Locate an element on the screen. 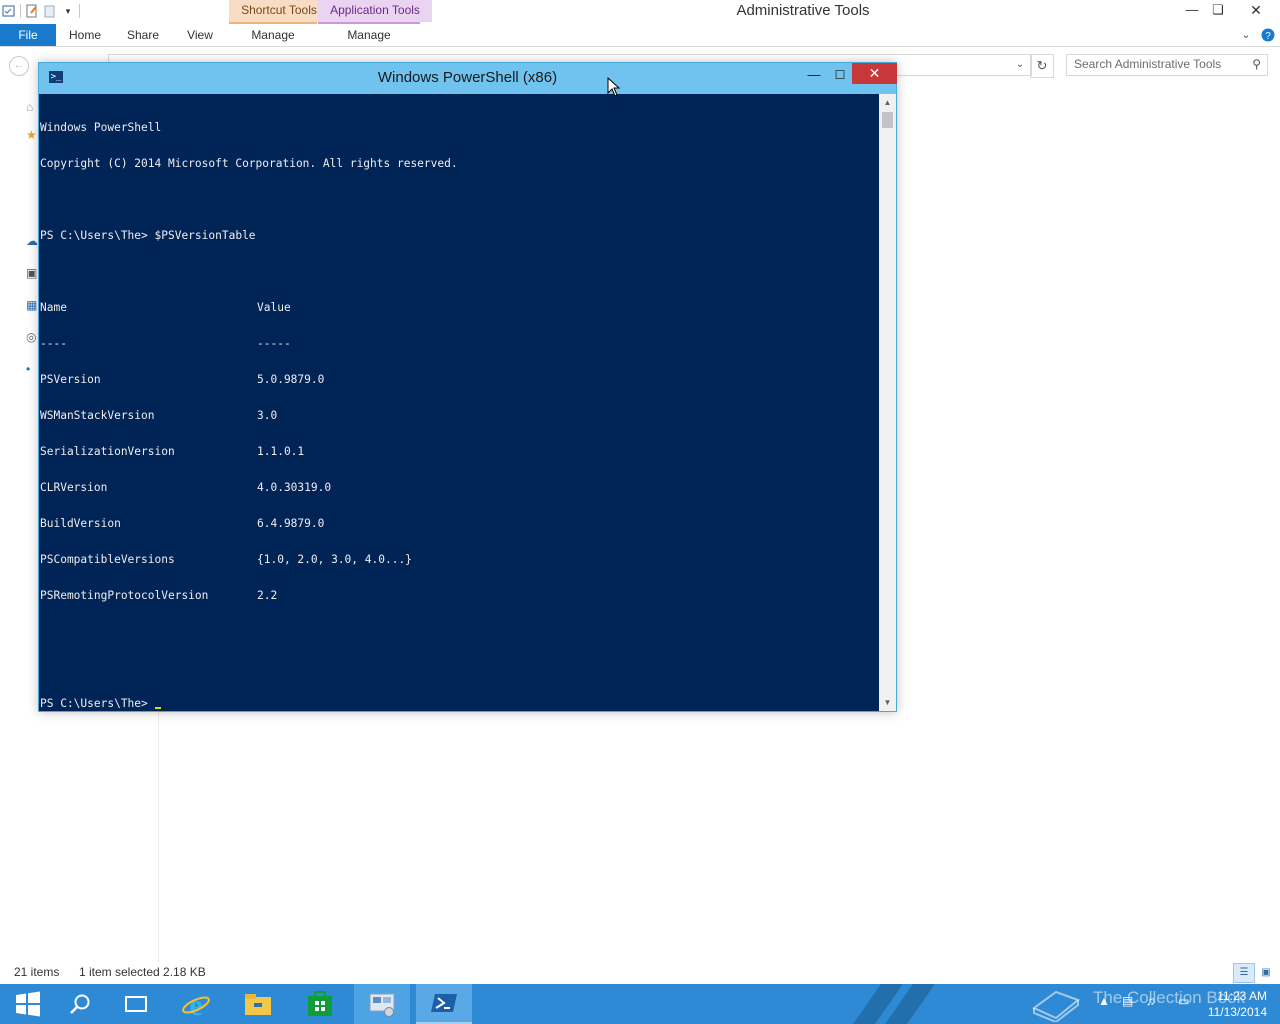 The image size is (1280, 1024). status-bar: 21 items 1 item selected 2.18 KB ☰ ▣ is located at coordinates (640, 973).